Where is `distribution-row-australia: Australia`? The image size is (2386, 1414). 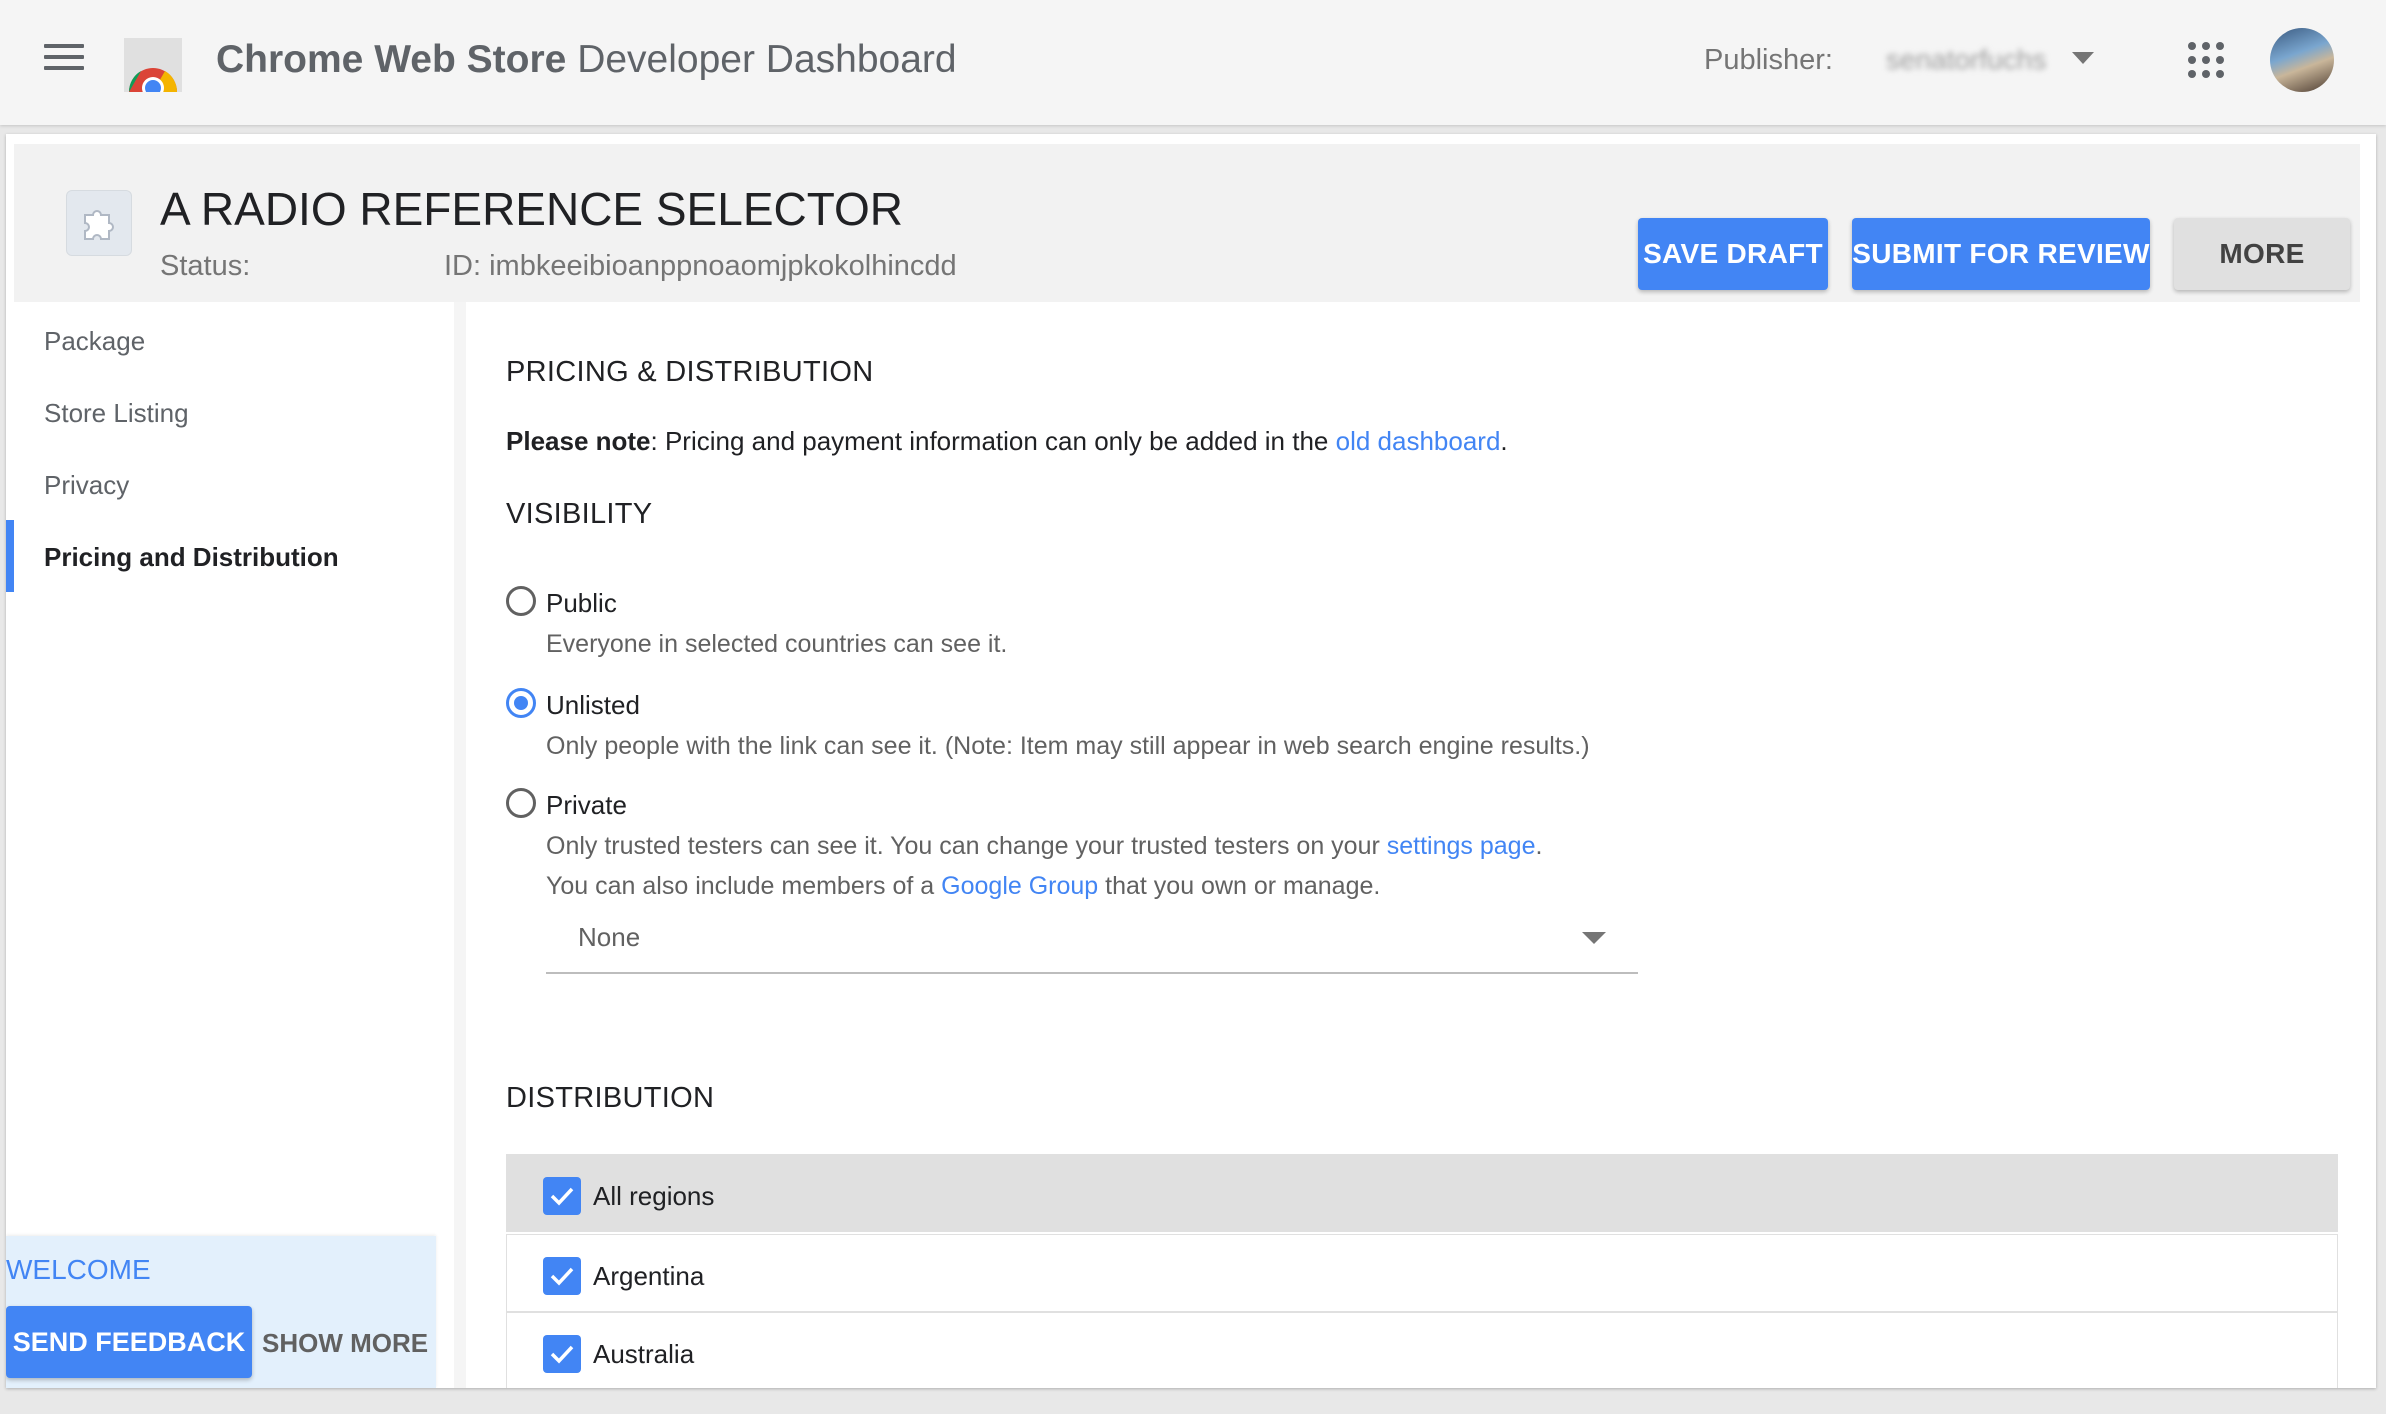 distribution-row-australia: Australia is located at coordinates (1422, 1350).